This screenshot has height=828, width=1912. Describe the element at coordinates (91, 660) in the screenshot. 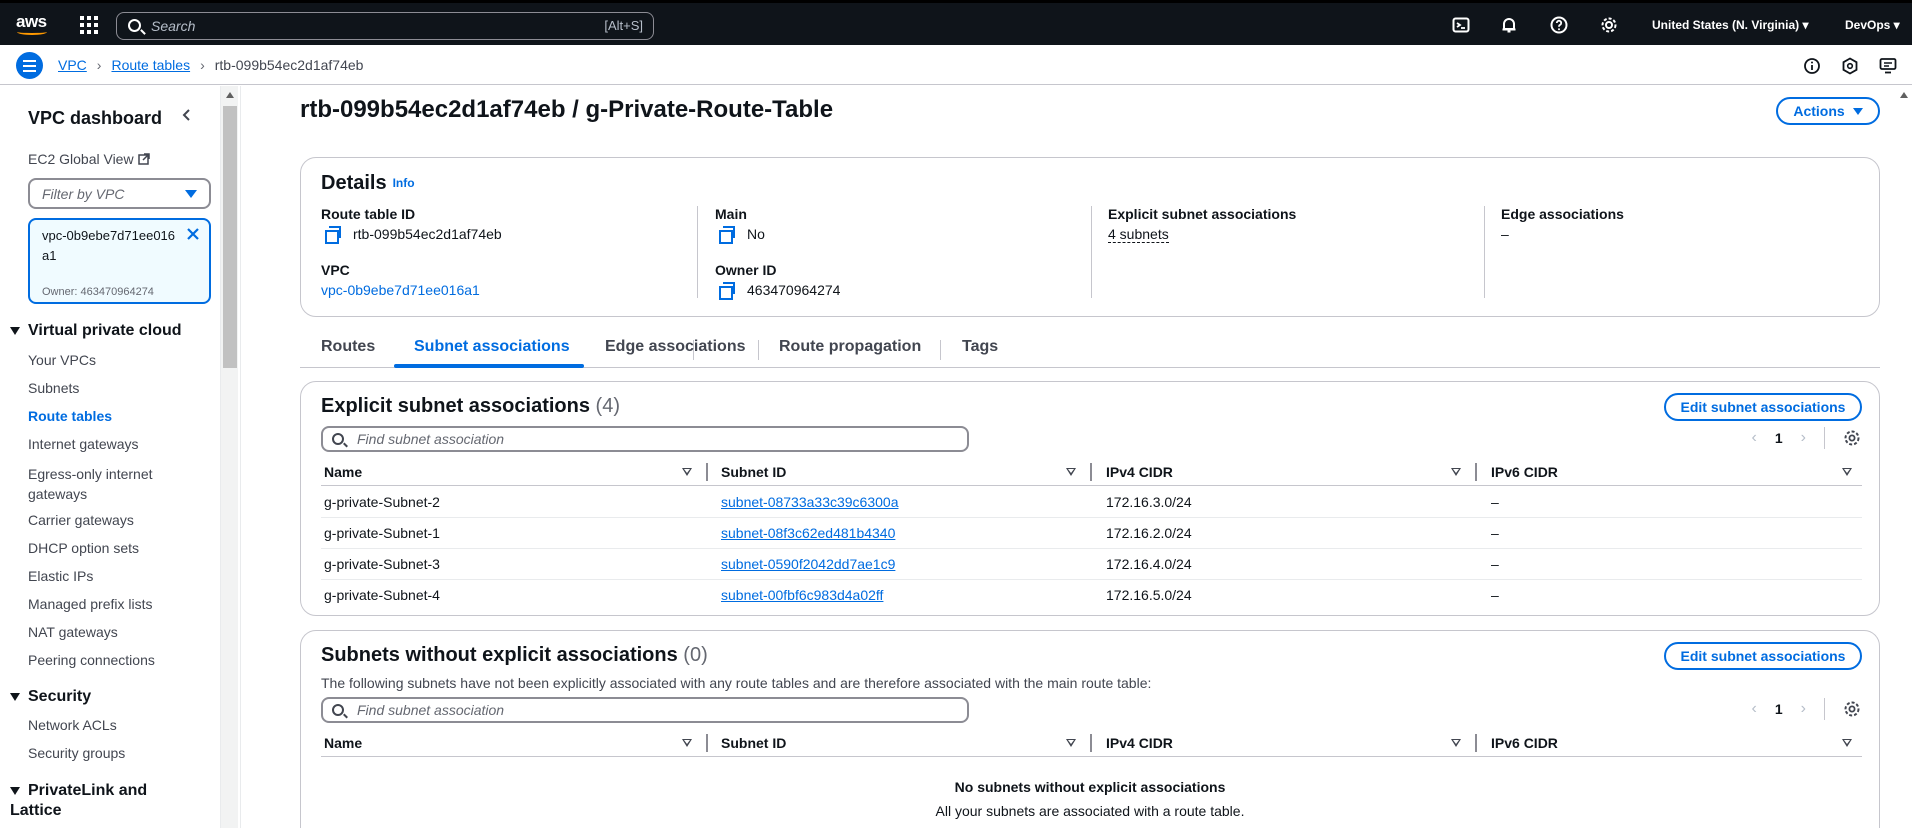

I see `sidebar-item-peering-connections: Peering connections` at that location.